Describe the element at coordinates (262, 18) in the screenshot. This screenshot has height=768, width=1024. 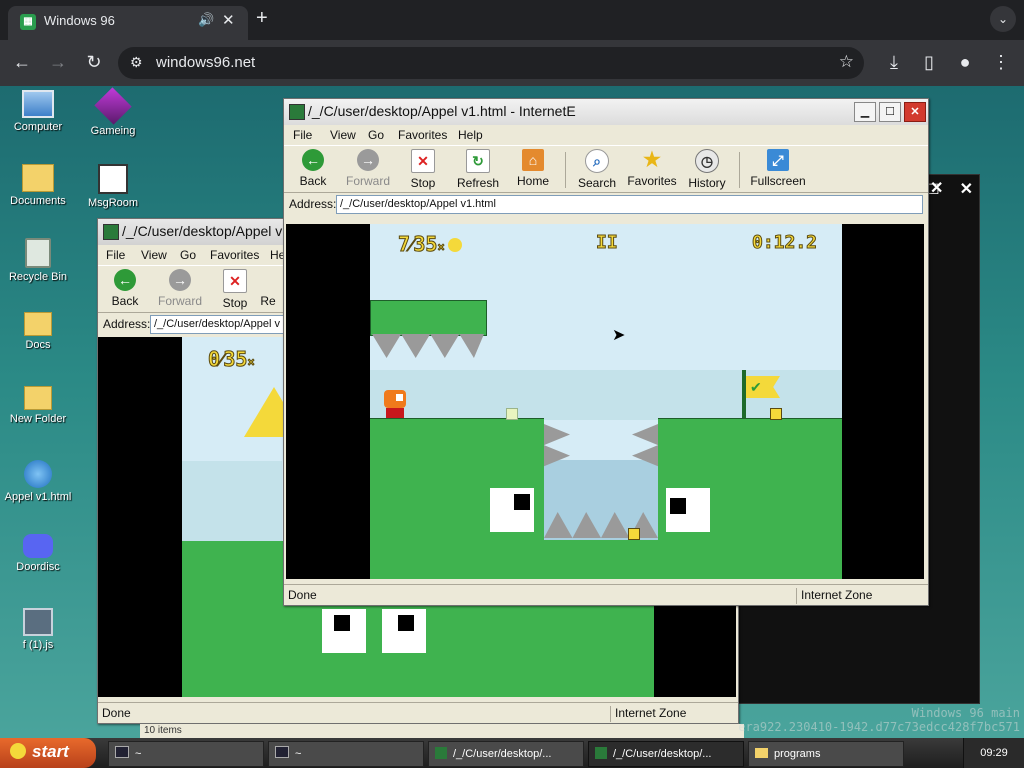
I see `new-tab-icon: +` at that location.